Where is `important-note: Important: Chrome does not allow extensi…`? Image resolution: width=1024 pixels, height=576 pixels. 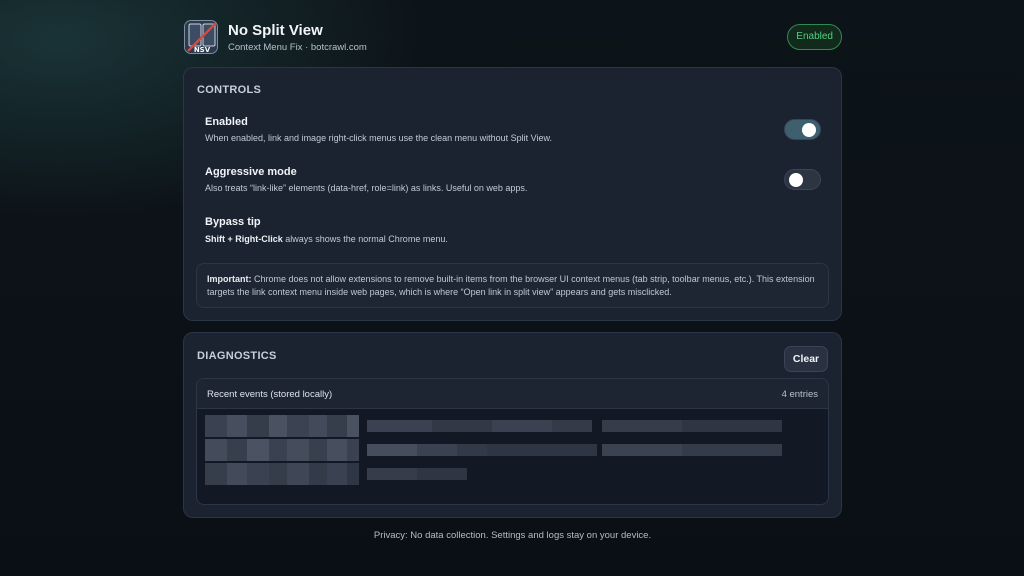
important-note: Important: Chrome does not allow extensi… is located at coordinates (512, 285).